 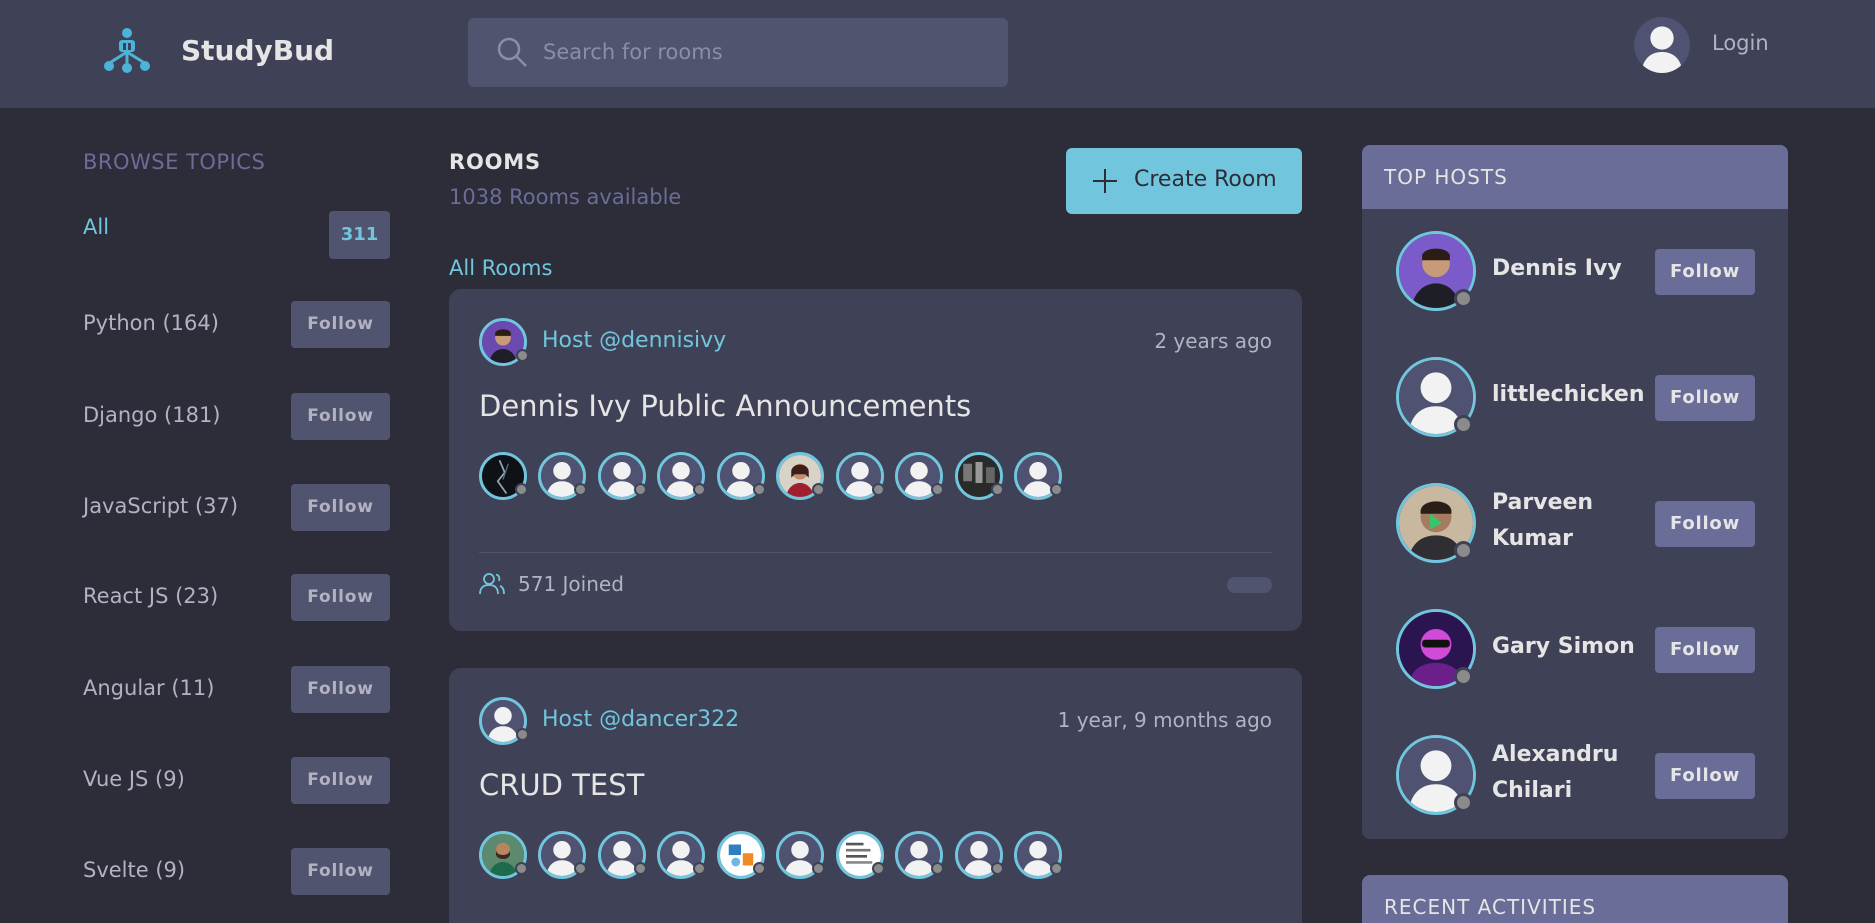 What do you see at coordinates (571, 584) in the screenshot?
I see `joined-count: 571 Joined` at bounding box center [571, 584].